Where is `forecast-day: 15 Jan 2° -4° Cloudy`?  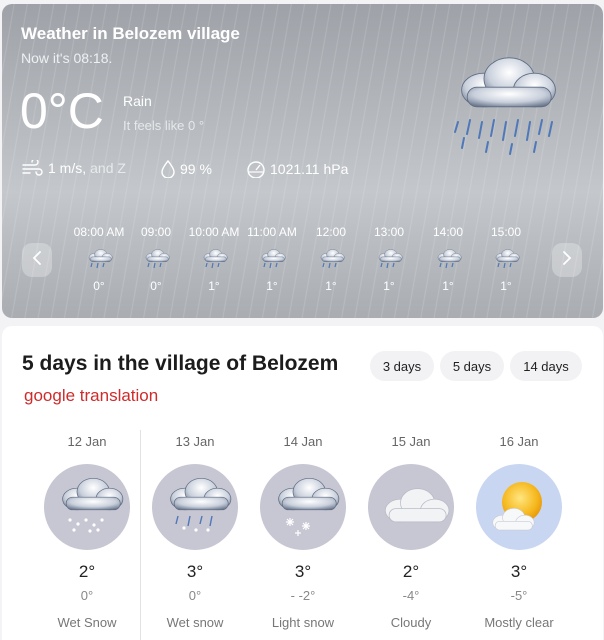 forecast-day: 15 Jan 2° -4° Cloudy is located at coordinates (411, 531).